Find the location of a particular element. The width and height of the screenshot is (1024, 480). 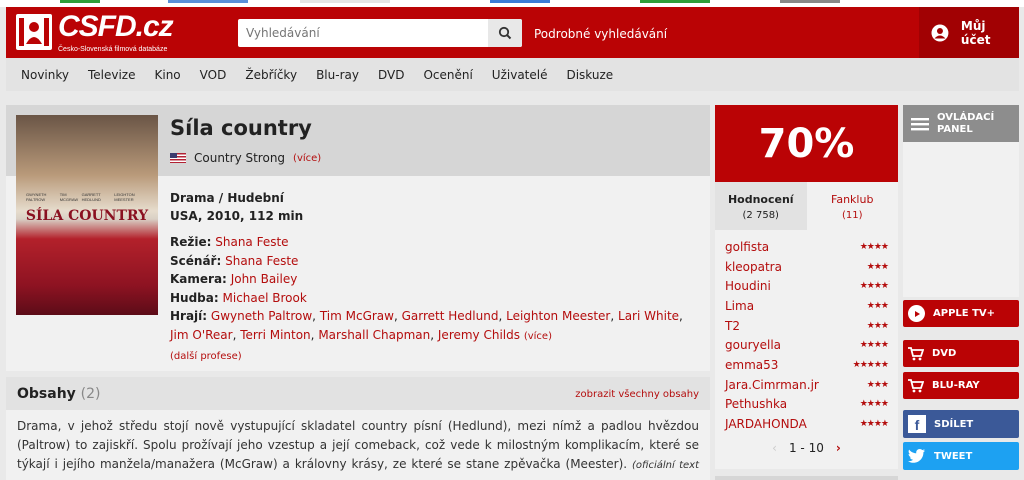

rating-average: 70% is located at coordinates (806, 143).